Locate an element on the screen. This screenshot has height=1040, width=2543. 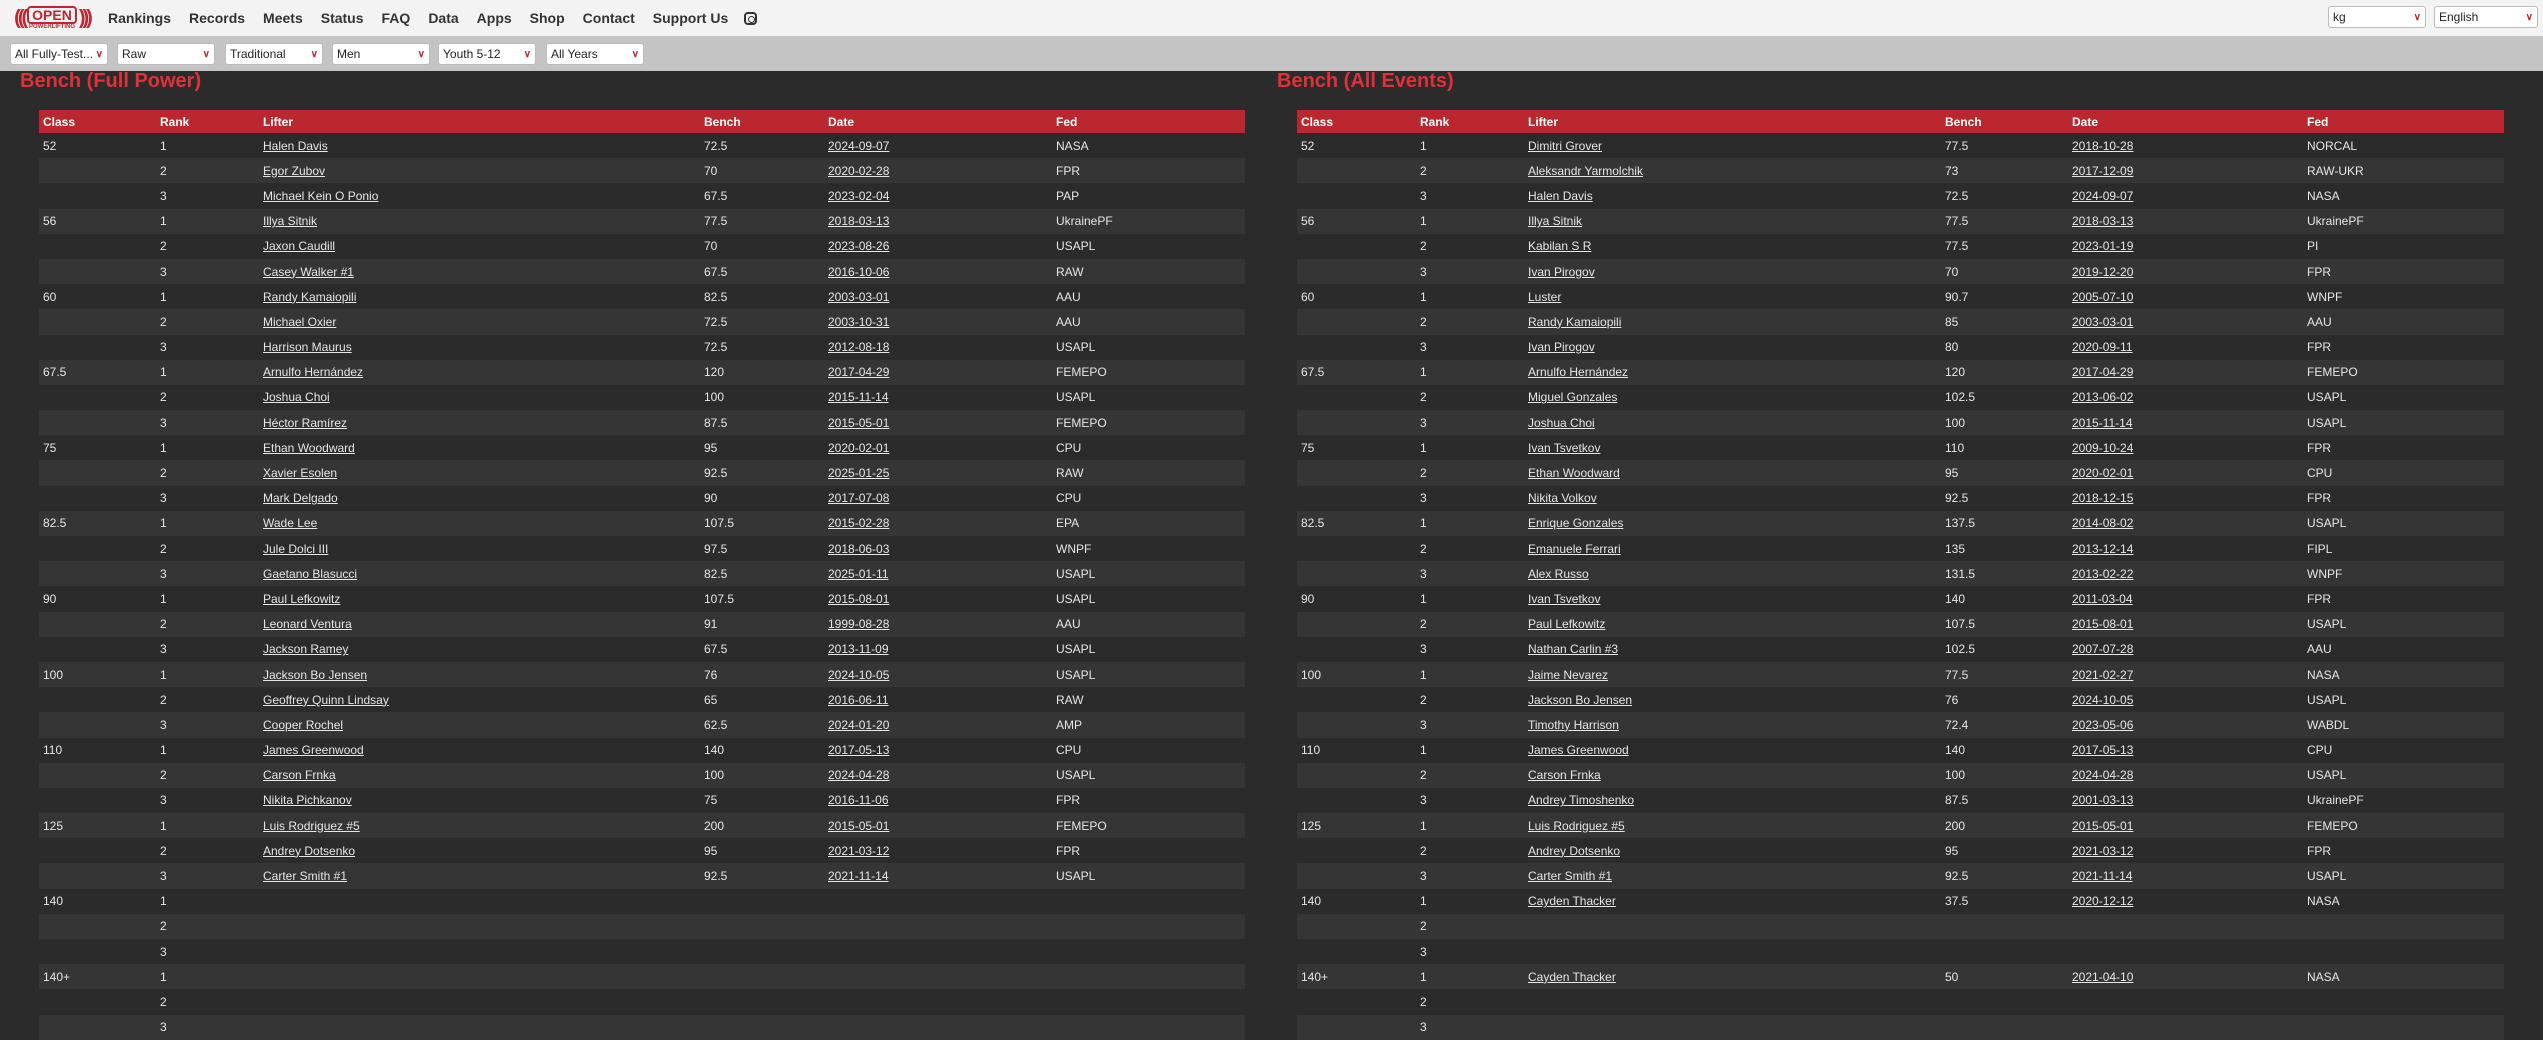
lifter-link: Halen Davis is located at coordinates (295, 146).